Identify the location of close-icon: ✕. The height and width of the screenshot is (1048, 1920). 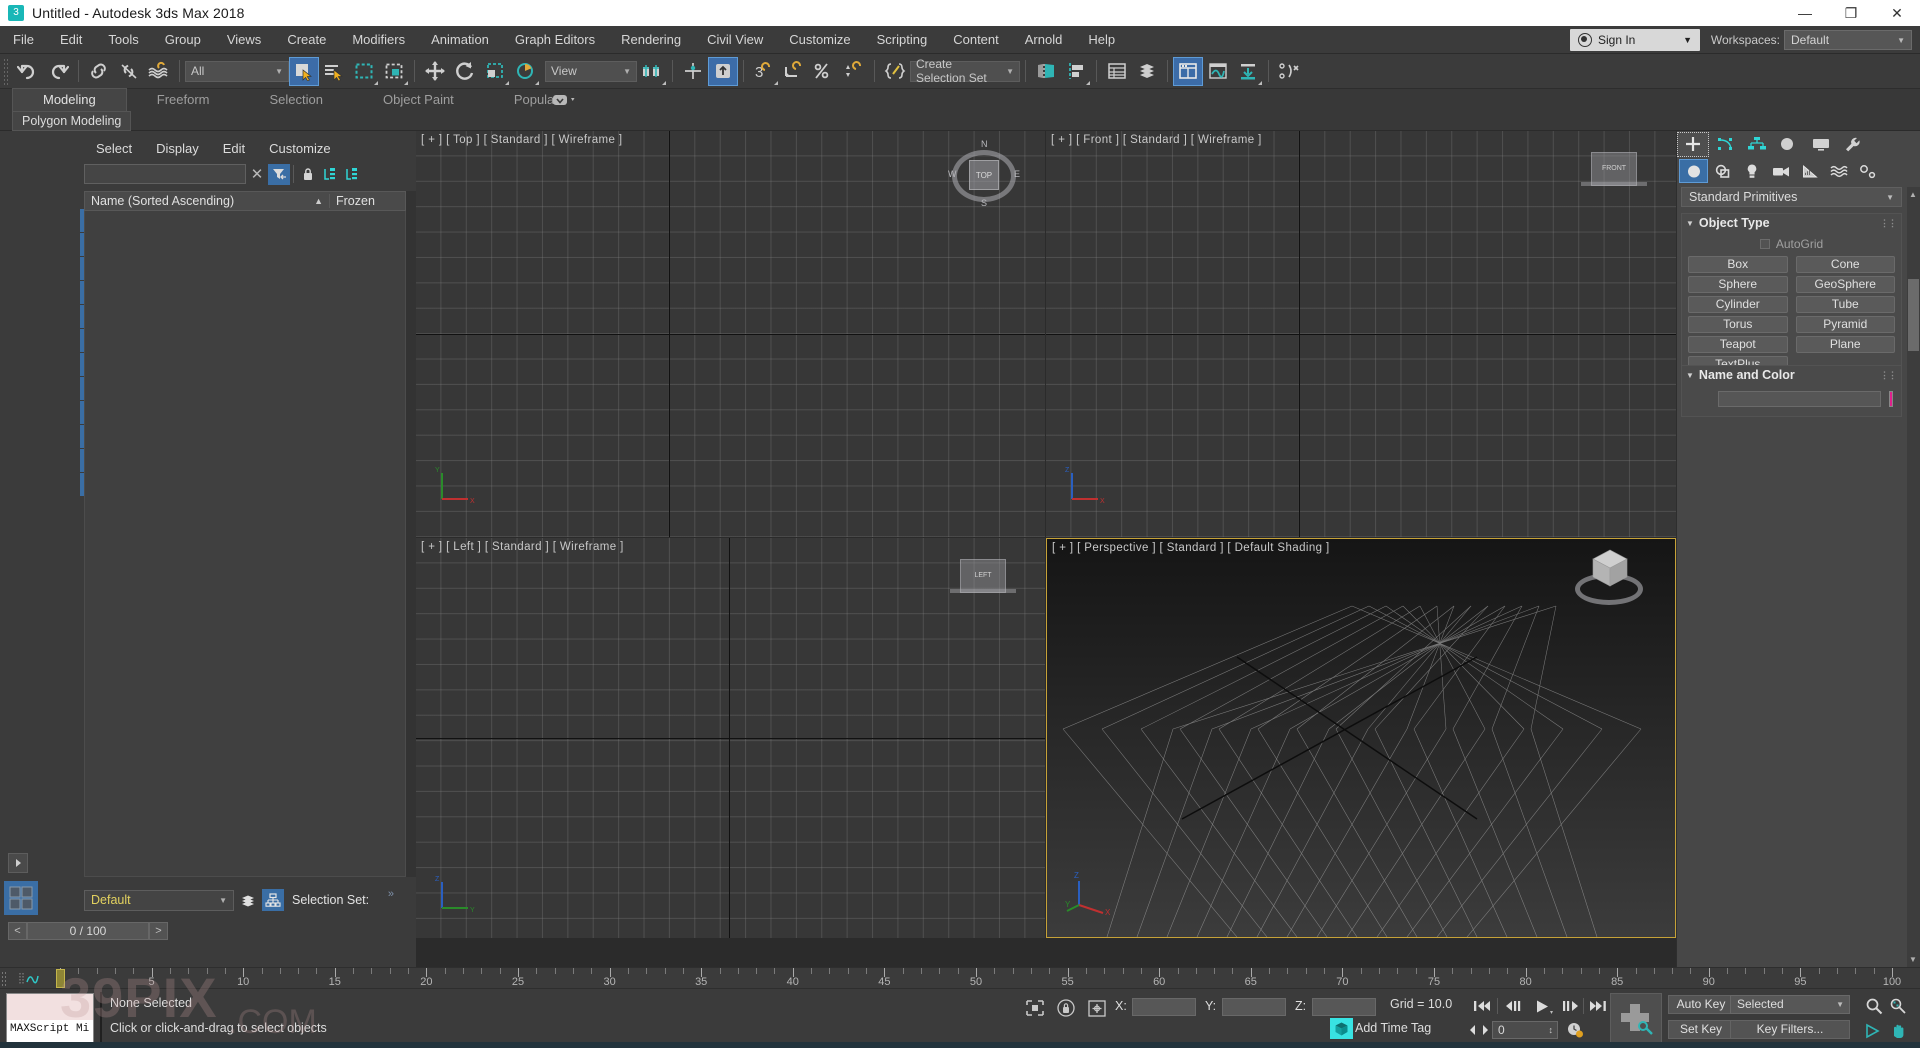
(1897, 13).